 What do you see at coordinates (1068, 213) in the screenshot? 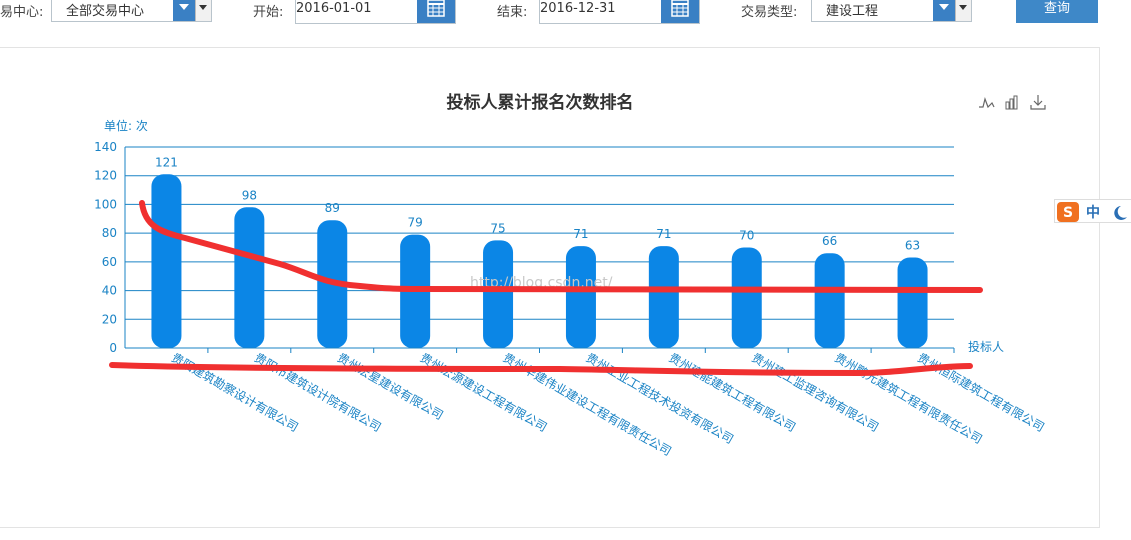
I see `svg-text: S` at bounding box center [1068, 213].